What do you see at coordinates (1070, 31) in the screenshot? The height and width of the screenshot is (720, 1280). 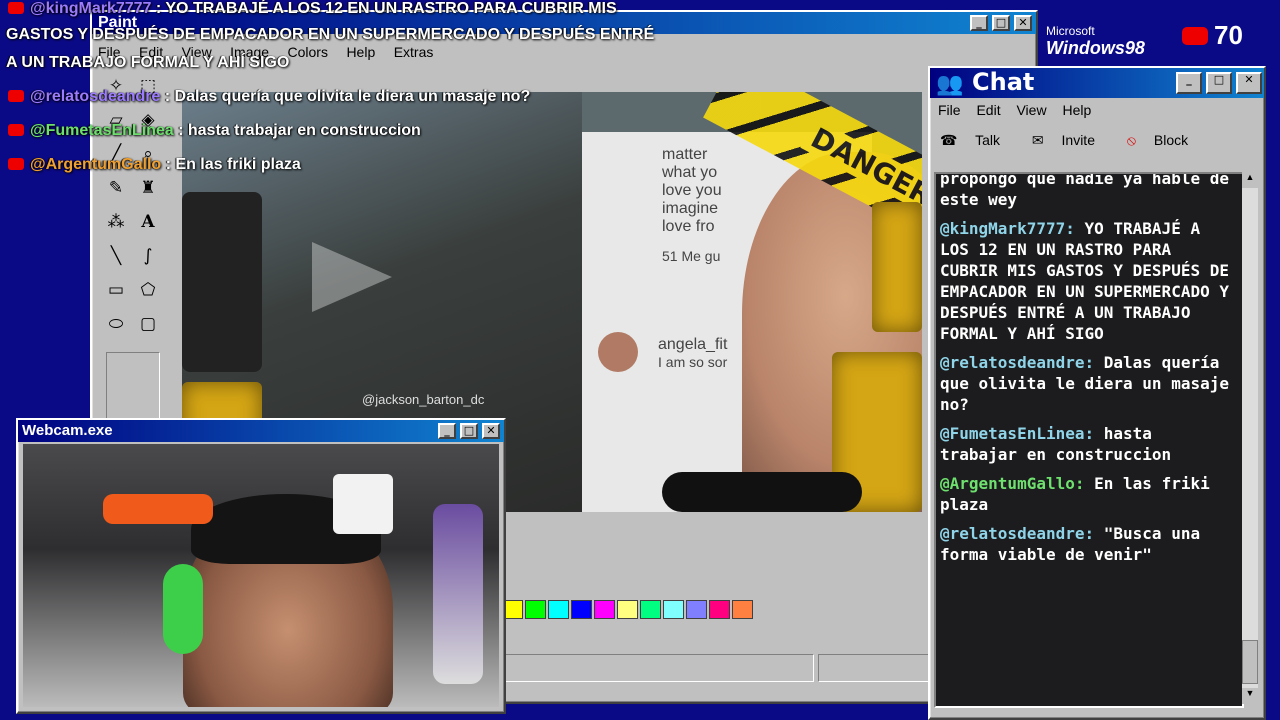 I see `microsoft-text: Microsoft` at bounding box center [1070, 31].